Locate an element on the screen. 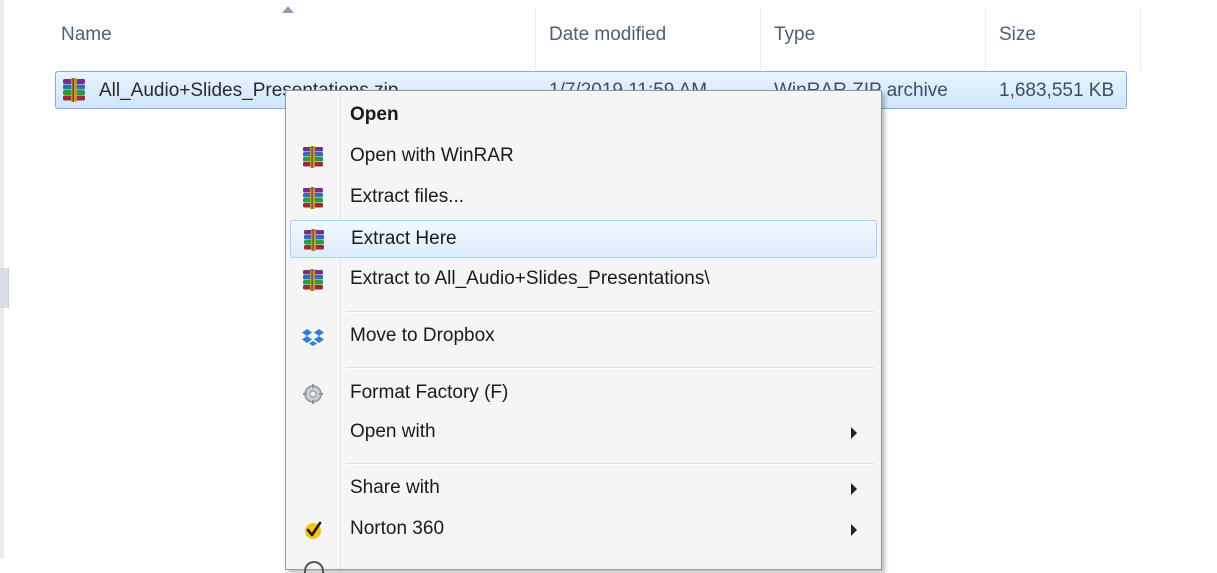 The image size is (1217, 573). menu-item-open-with: Open with is located at coordinates (583, 433).